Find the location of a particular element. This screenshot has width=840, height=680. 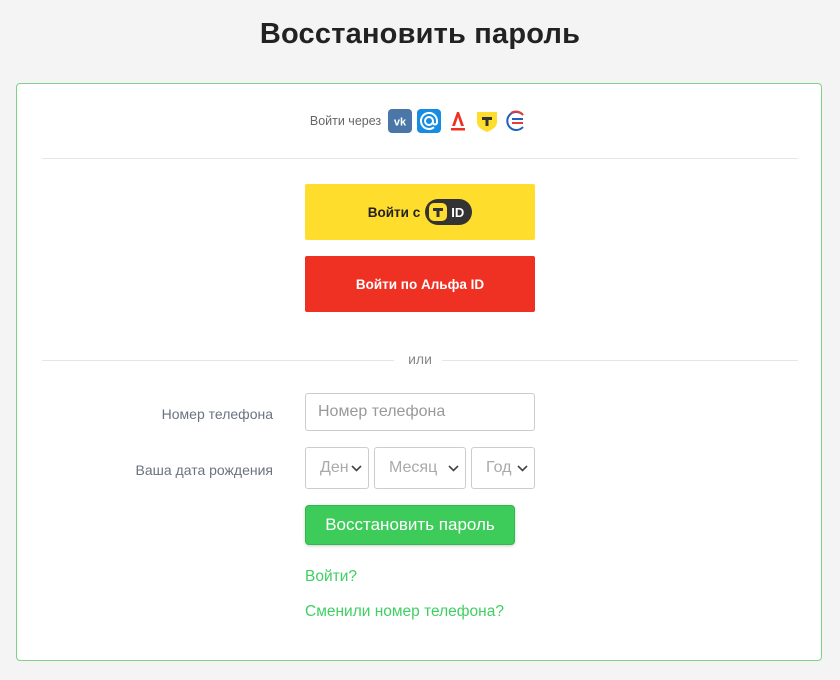

tinkoff-shield-icon is located at coordinates (438, 212).